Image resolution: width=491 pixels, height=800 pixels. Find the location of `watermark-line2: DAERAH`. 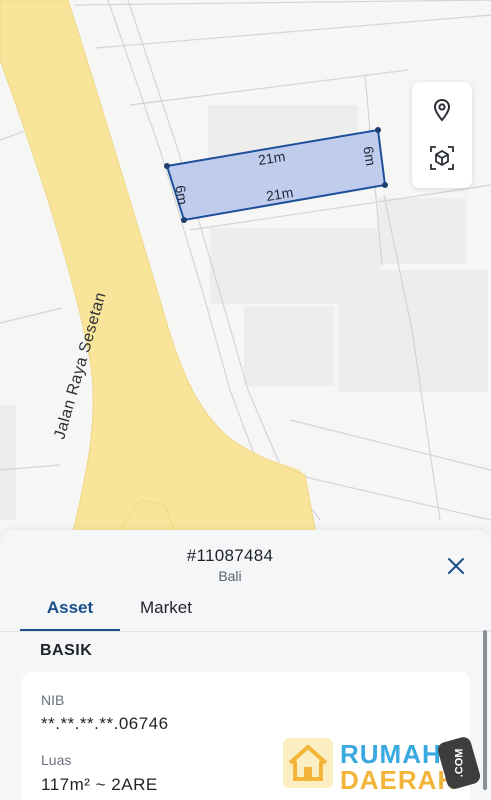

watermark-line2: DAERAH is located at coordinates (399, 780).